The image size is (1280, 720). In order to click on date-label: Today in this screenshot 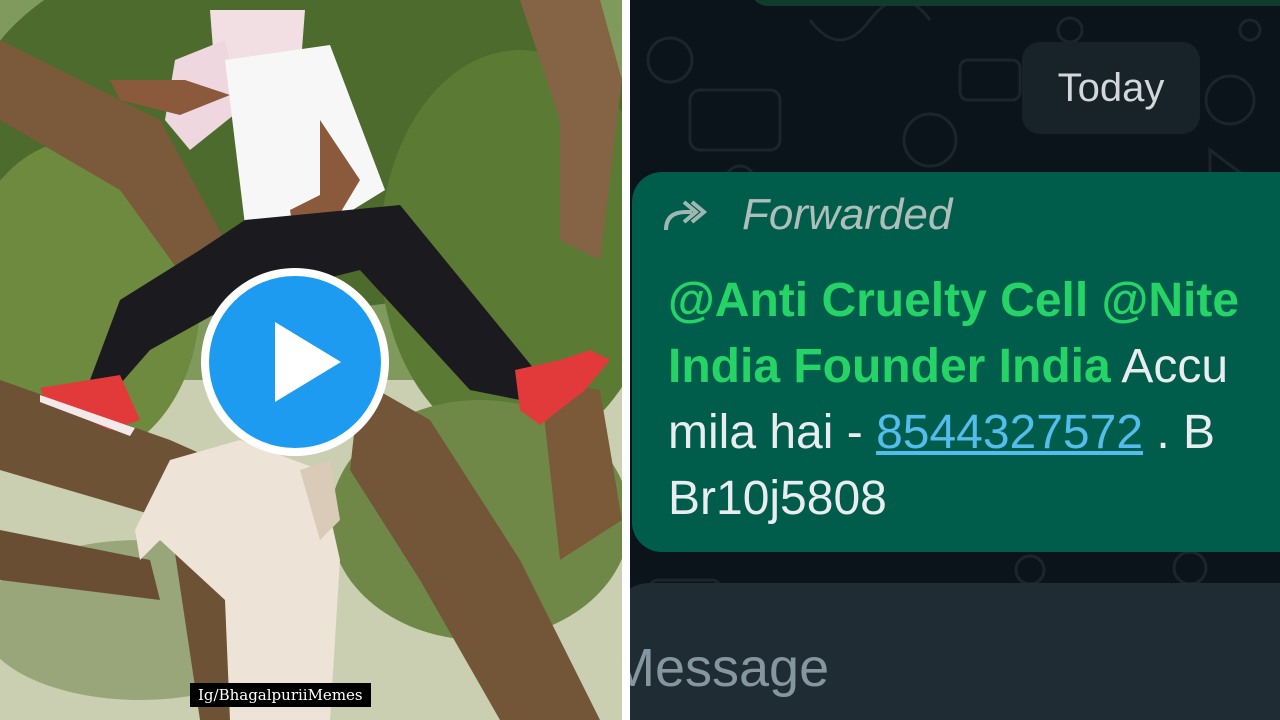, I will do `click(1111, 88)`.